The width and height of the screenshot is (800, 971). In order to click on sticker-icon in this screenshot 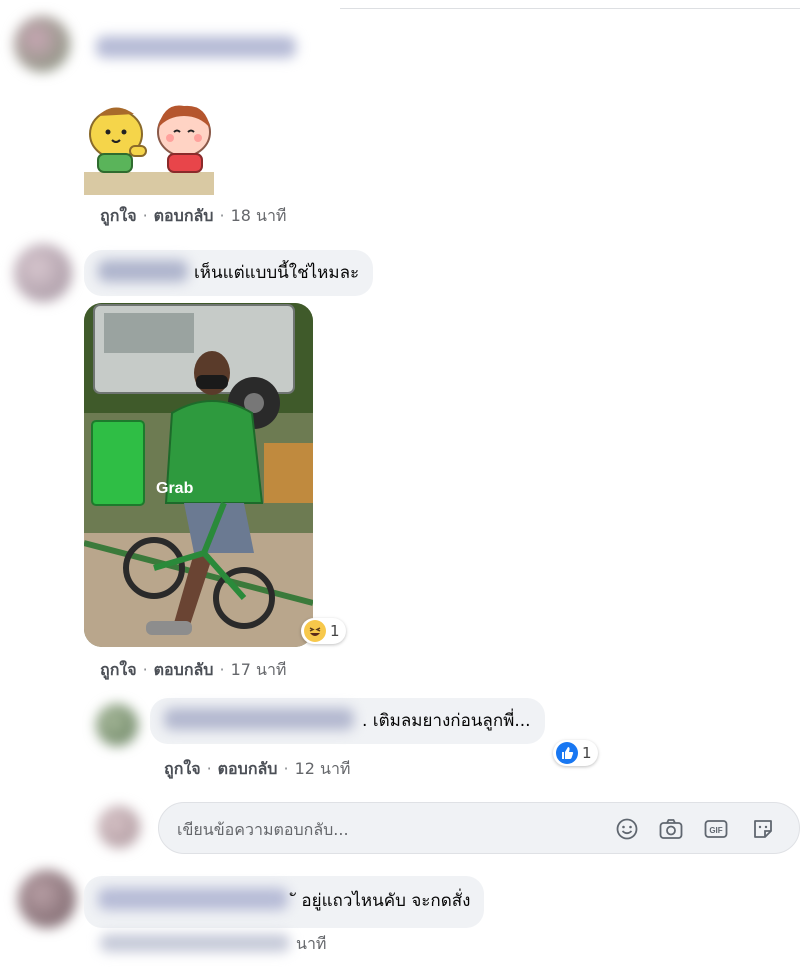, I will do `click(763, 829)`.